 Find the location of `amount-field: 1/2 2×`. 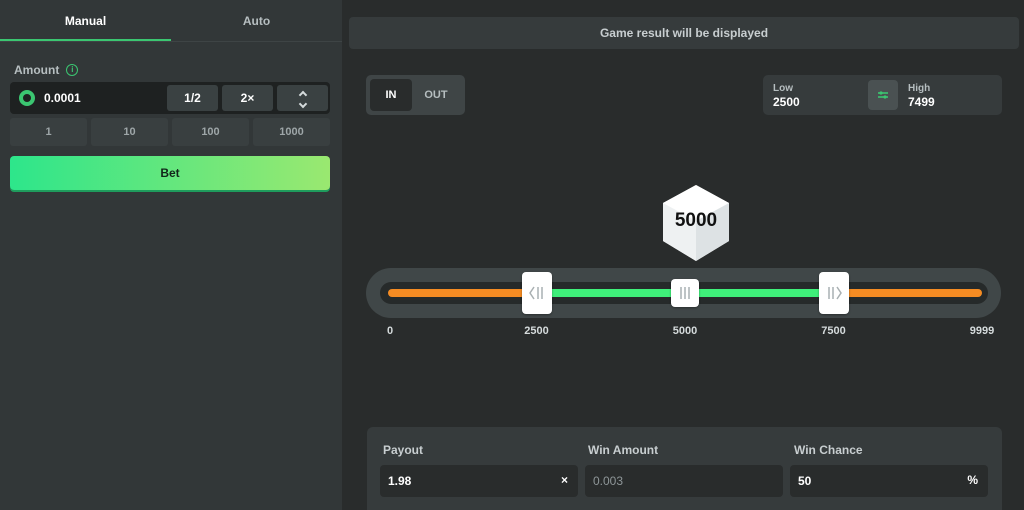

amount-field: 1/2 2× is located at coordinates (170, 98).